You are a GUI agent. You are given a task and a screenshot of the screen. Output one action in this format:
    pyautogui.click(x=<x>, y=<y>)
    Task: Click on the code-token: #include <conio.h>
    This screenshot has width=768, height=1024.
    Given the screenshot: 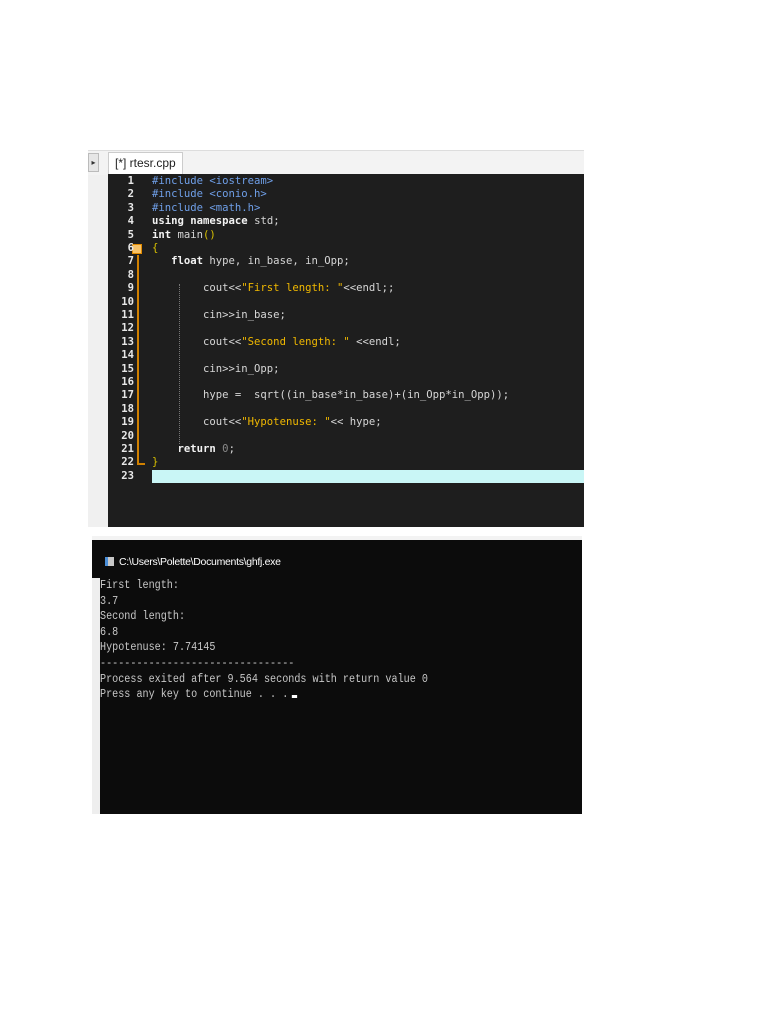 What is the action you would take?
    pyautogui.click(x=209, y=194)
    